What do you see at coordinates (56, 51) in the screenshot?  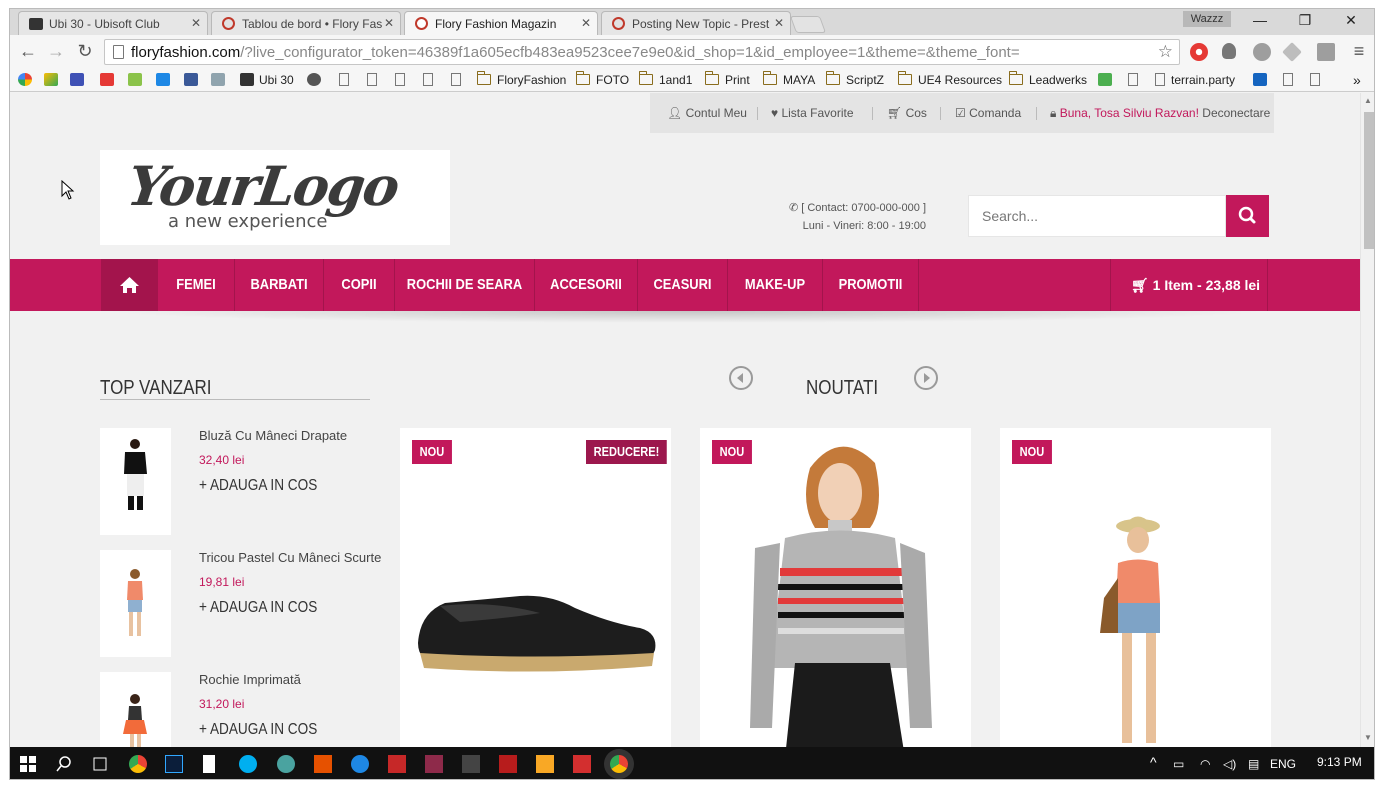 I see `forward-arrow-icon: →` at bounding box center [56, 51].